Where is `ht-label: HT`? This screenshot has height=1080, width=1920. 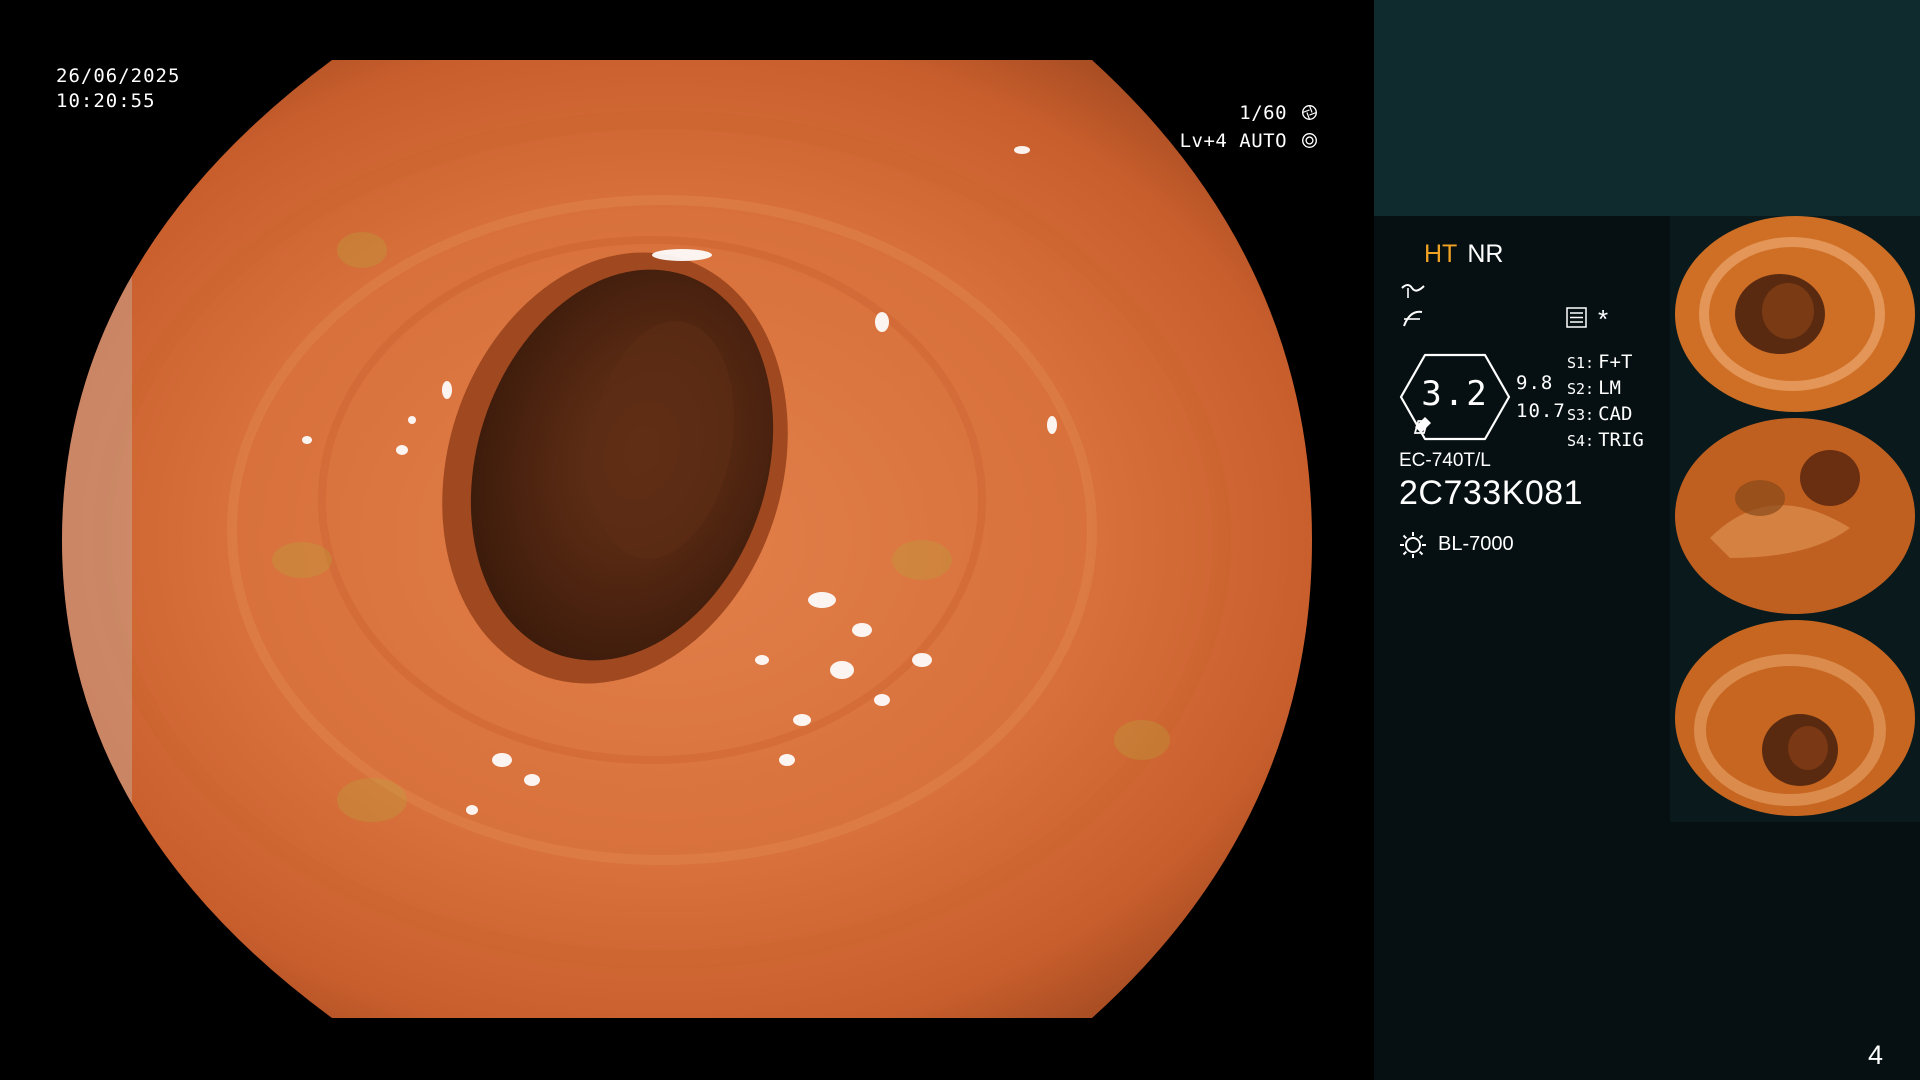
ht-label: HT is located at coordinates (1441, 254).